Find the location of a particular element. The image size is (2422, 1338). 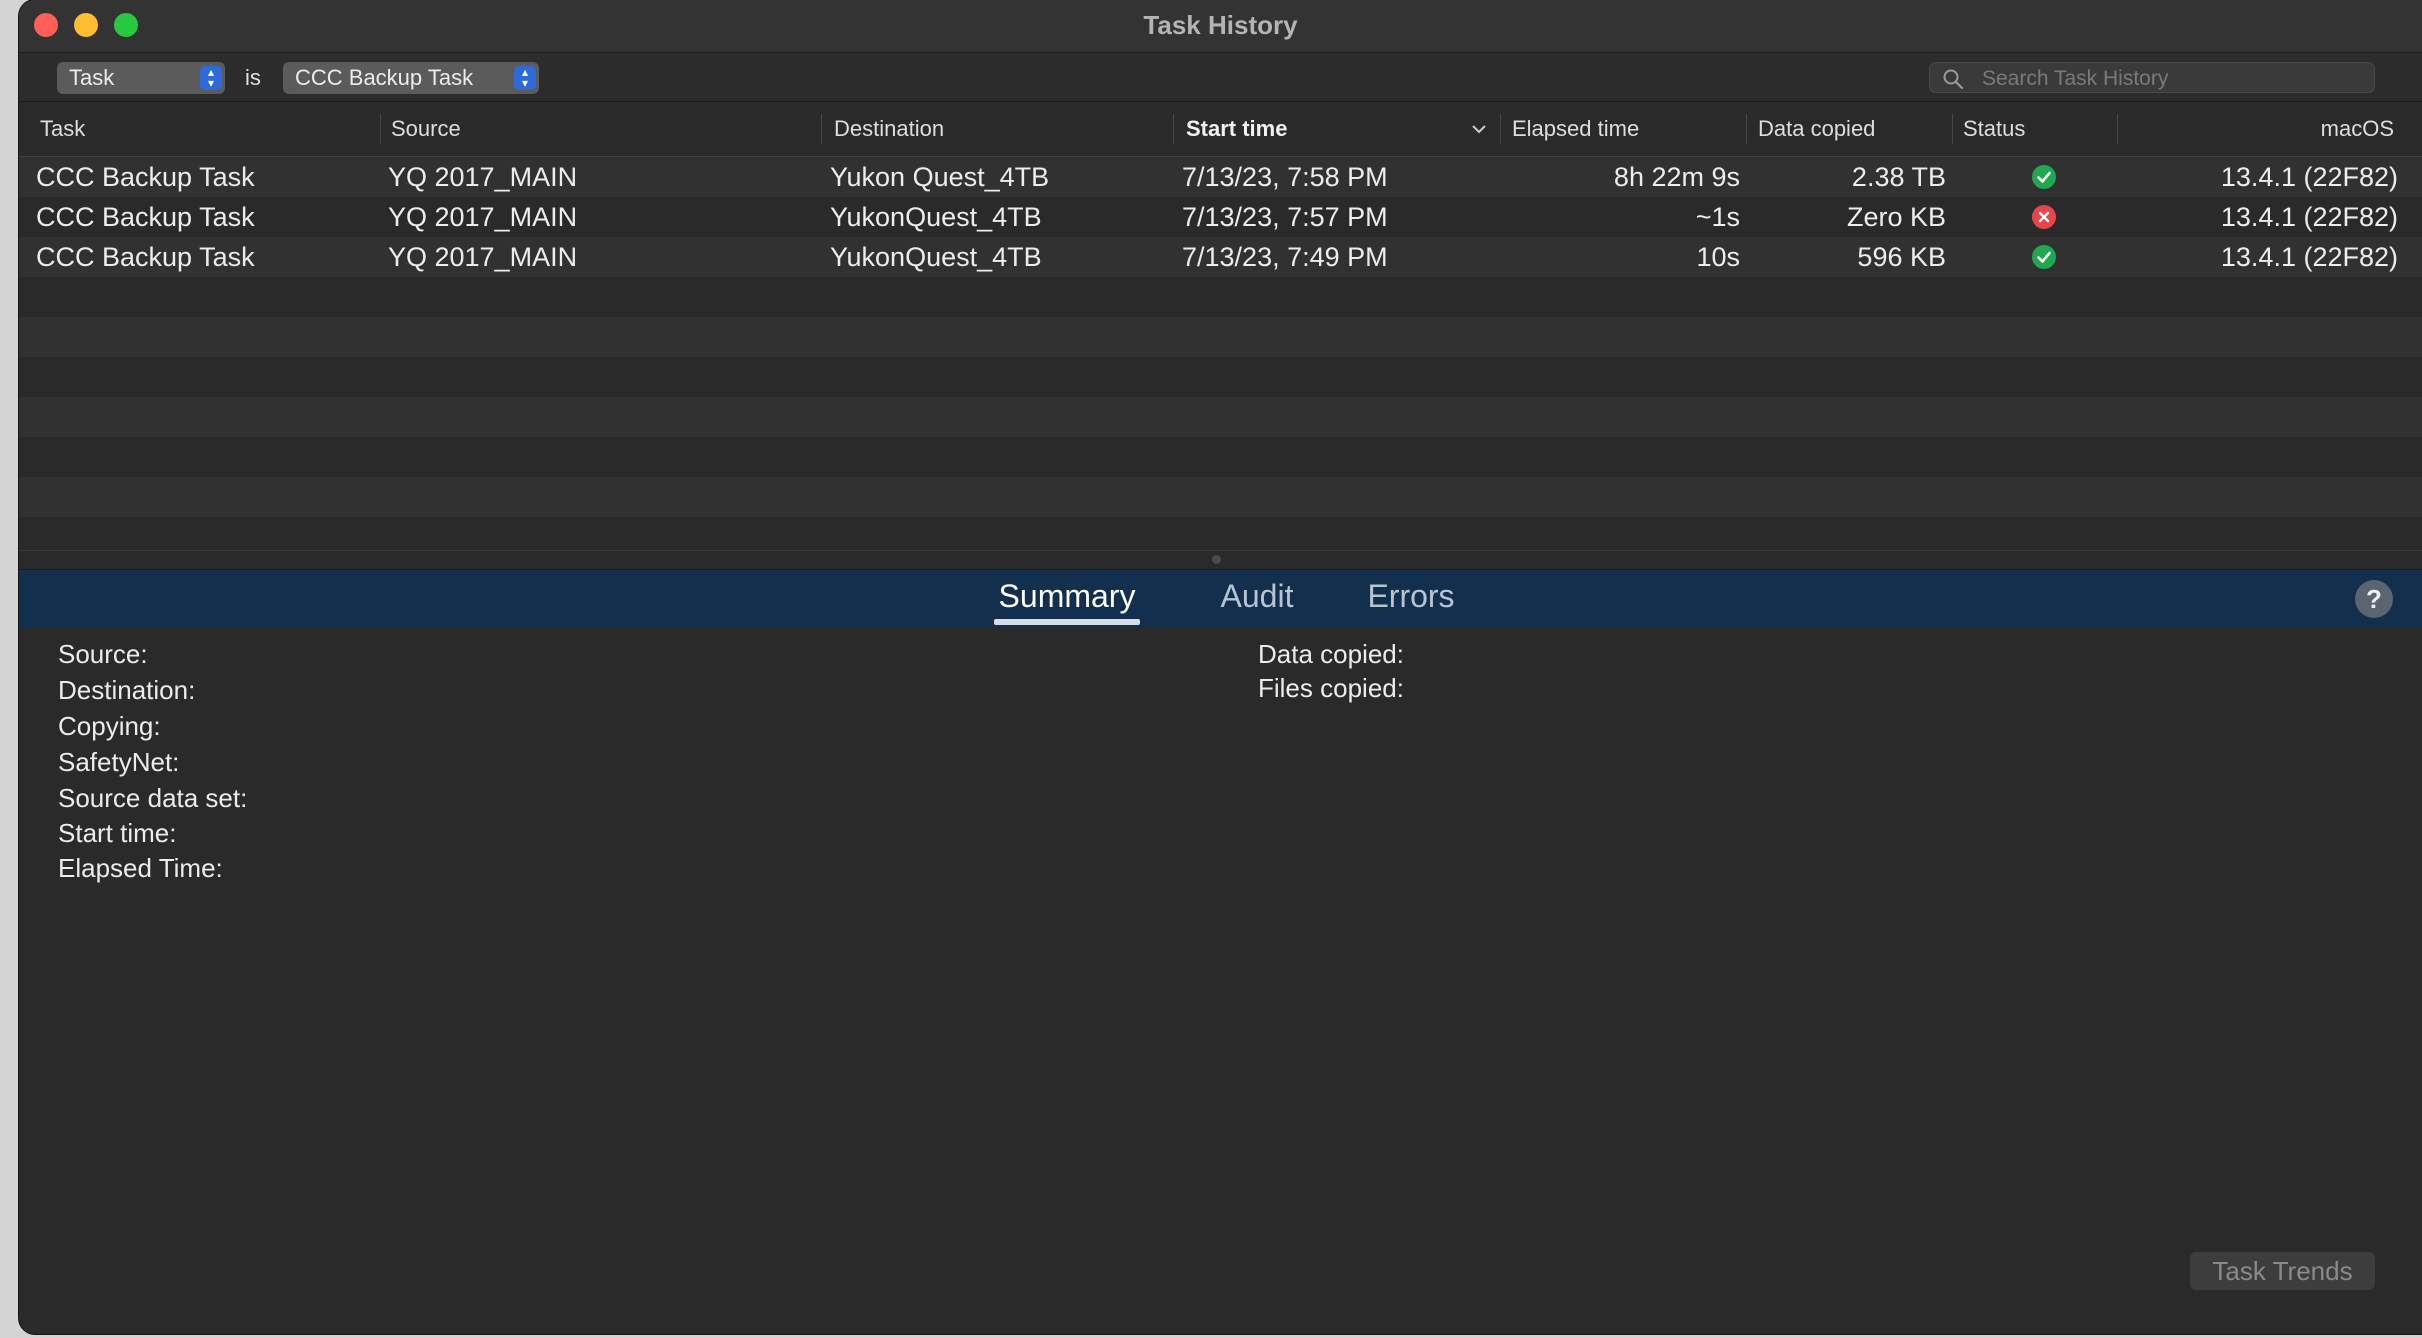

window-title: Task History is located at coordinates (1220, 25).